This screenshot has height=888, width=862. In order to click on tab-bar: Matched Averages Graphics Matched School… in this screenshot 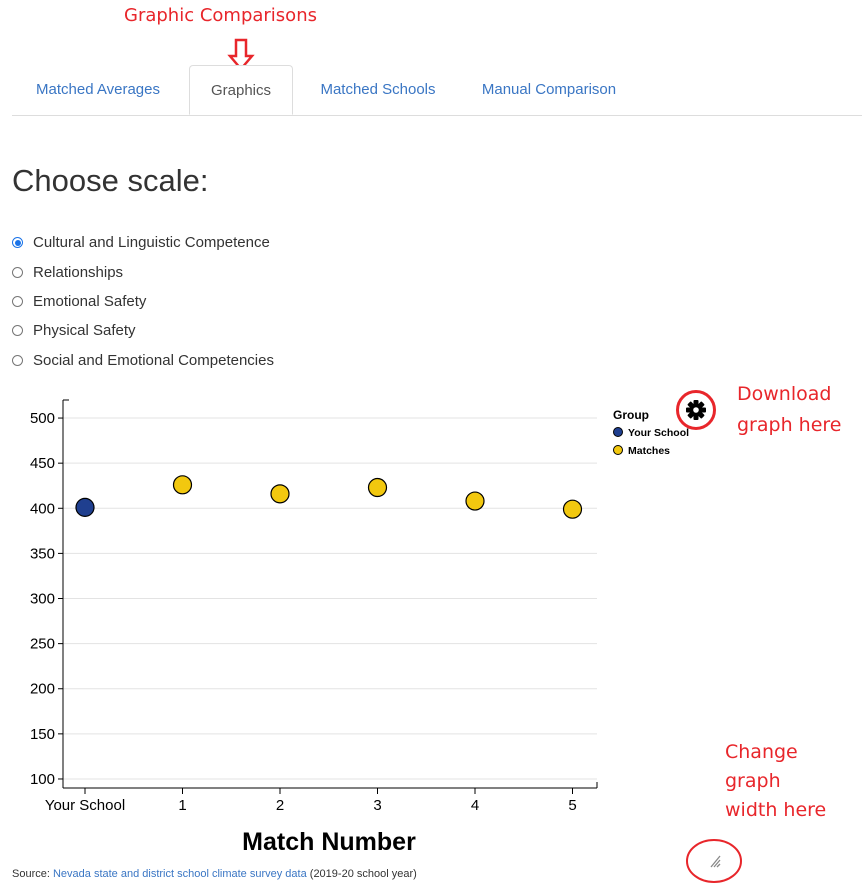, I will do `click(437, 90)`.